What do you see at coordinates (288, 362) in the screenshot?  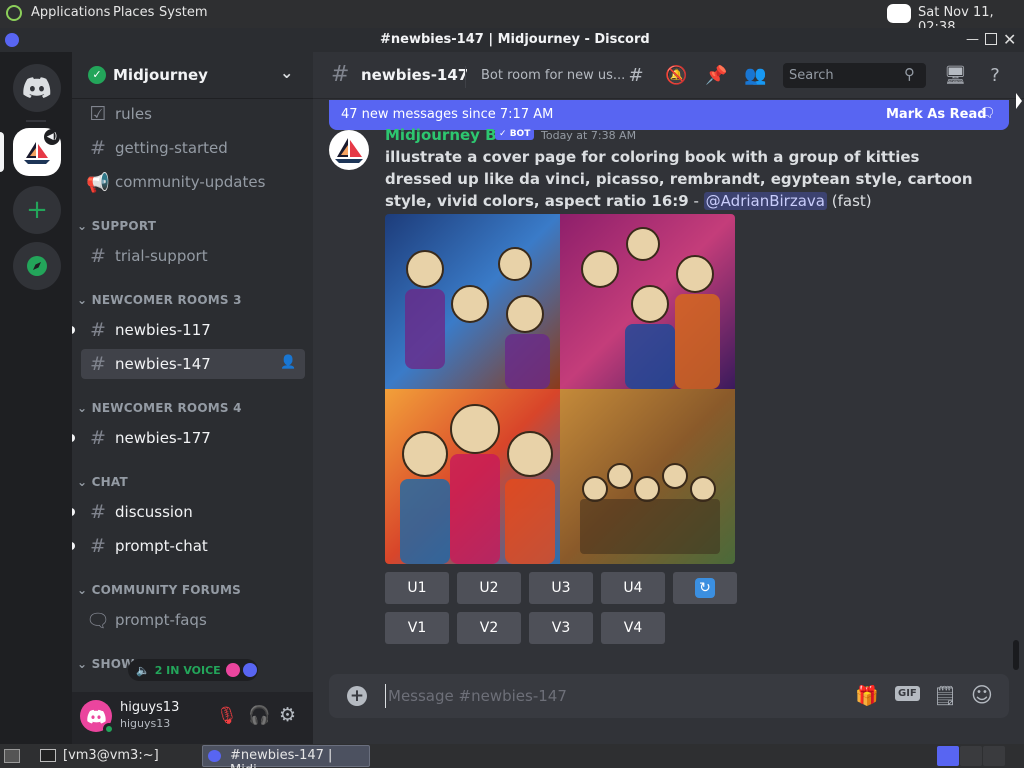 I see `invite-member-icon: 👤` at bounding box center [288, 362].